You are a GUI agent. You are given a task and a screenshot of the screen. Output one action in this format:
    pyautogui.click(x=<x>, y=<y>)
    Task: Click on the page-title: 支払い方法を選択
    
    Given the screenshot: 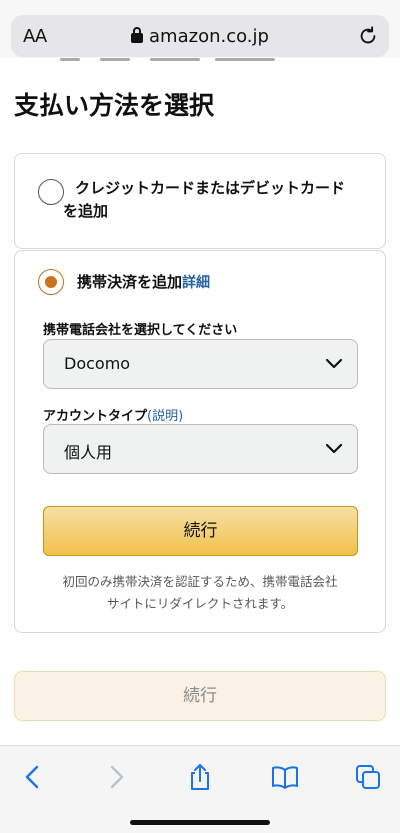 What is the action you would take?
    pyautogui.click(x=114, y=105)
    